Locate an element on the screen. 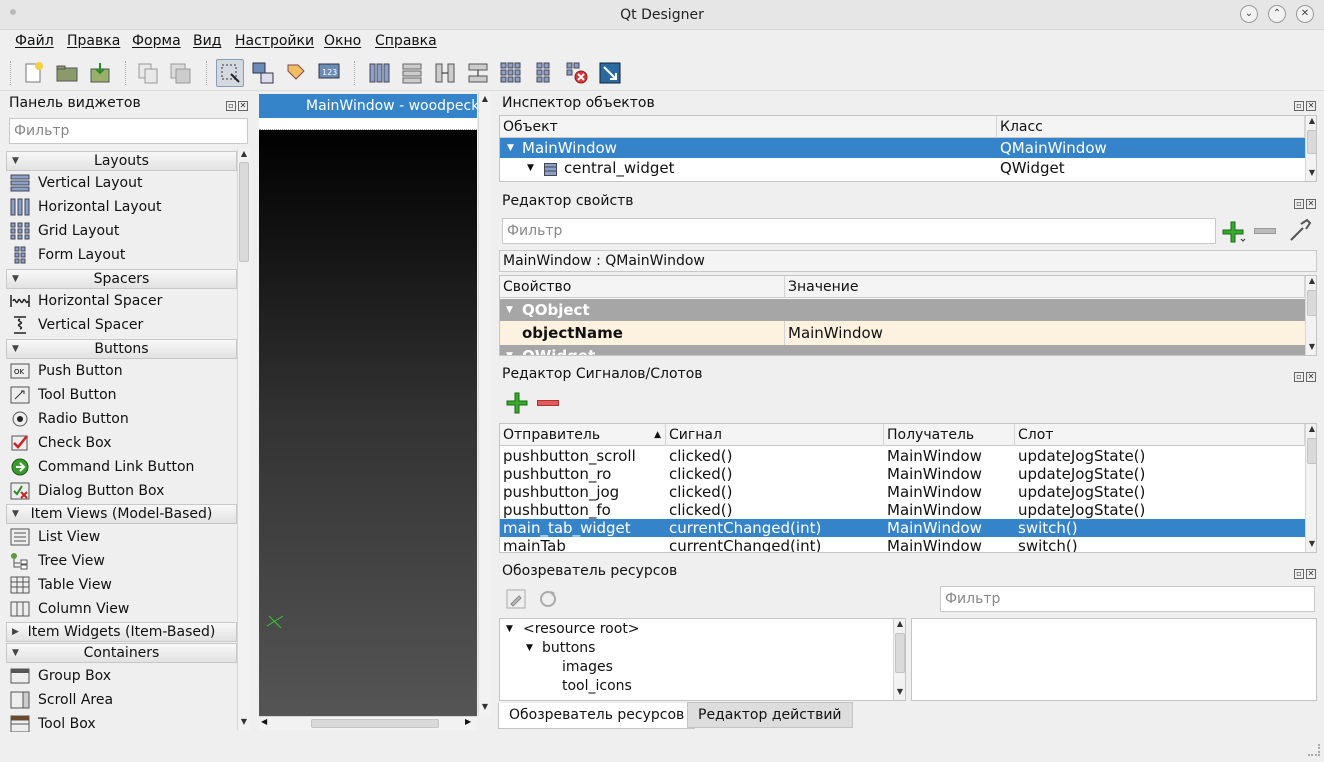 The image size is (1324, 762). form-h-scrollbar: ◀ ▶ is located at coordinates (368, 723).